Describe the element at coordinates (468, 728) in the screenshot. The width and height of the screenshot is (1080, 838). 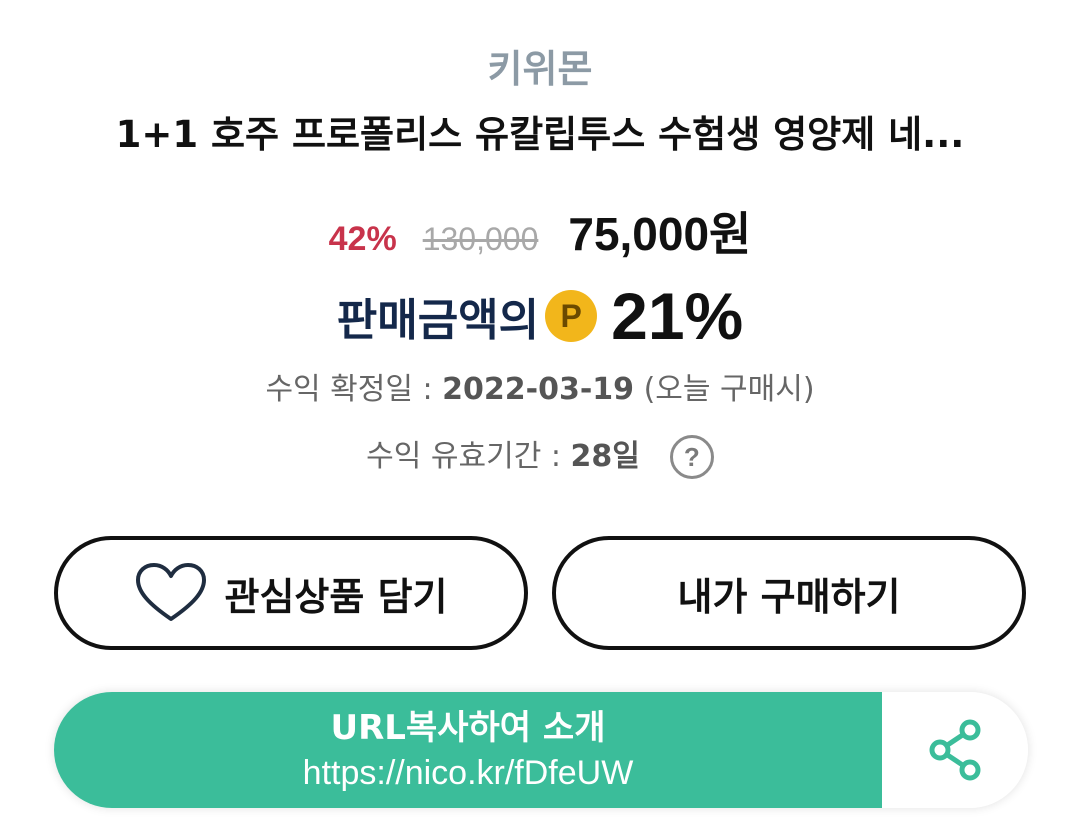
I see `copy-url-label: URL복사하여 소개` at that location.